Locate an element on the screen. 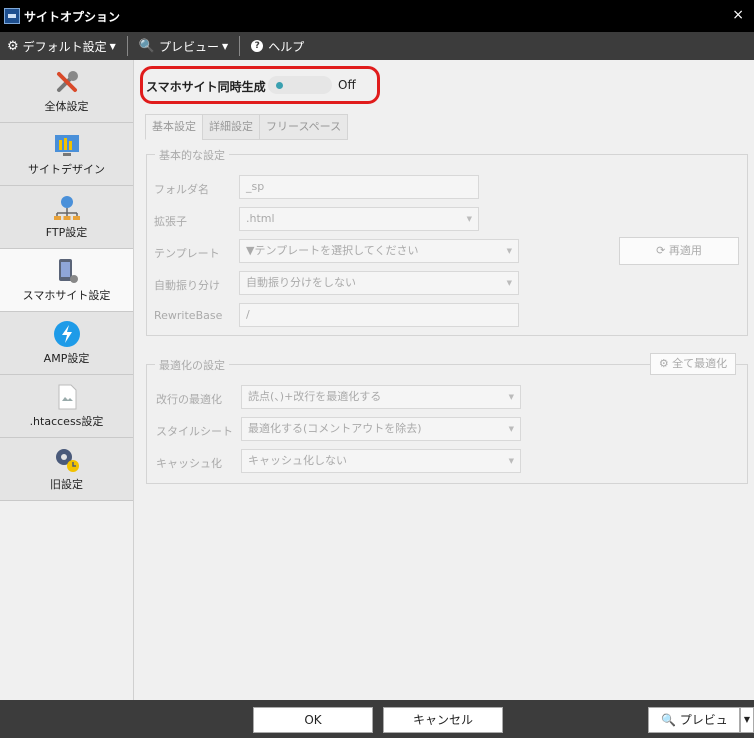  cancel-button: キャンセル is located at coordinates (443, 720).